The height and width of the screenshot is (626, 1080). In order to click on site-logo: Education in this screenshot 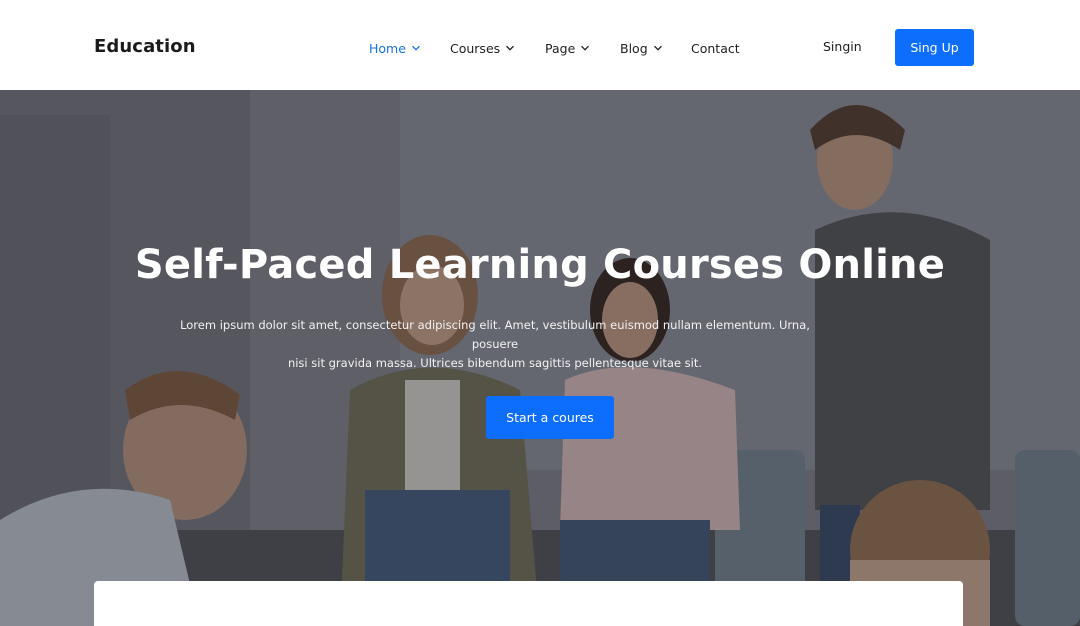, I will do `click(145, 46)`.